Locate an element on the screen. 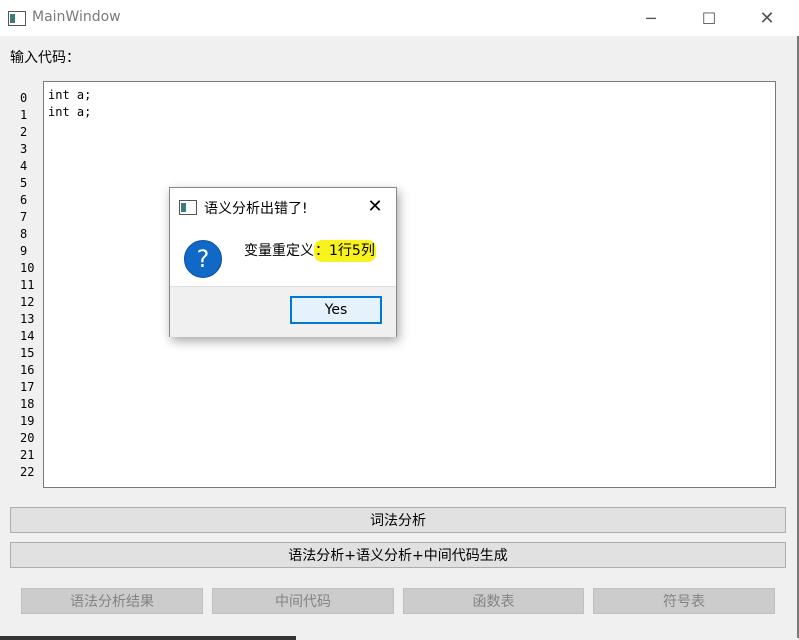  dialog-message: 变量重定义：1行5列 is located at coordinates (310, 251).